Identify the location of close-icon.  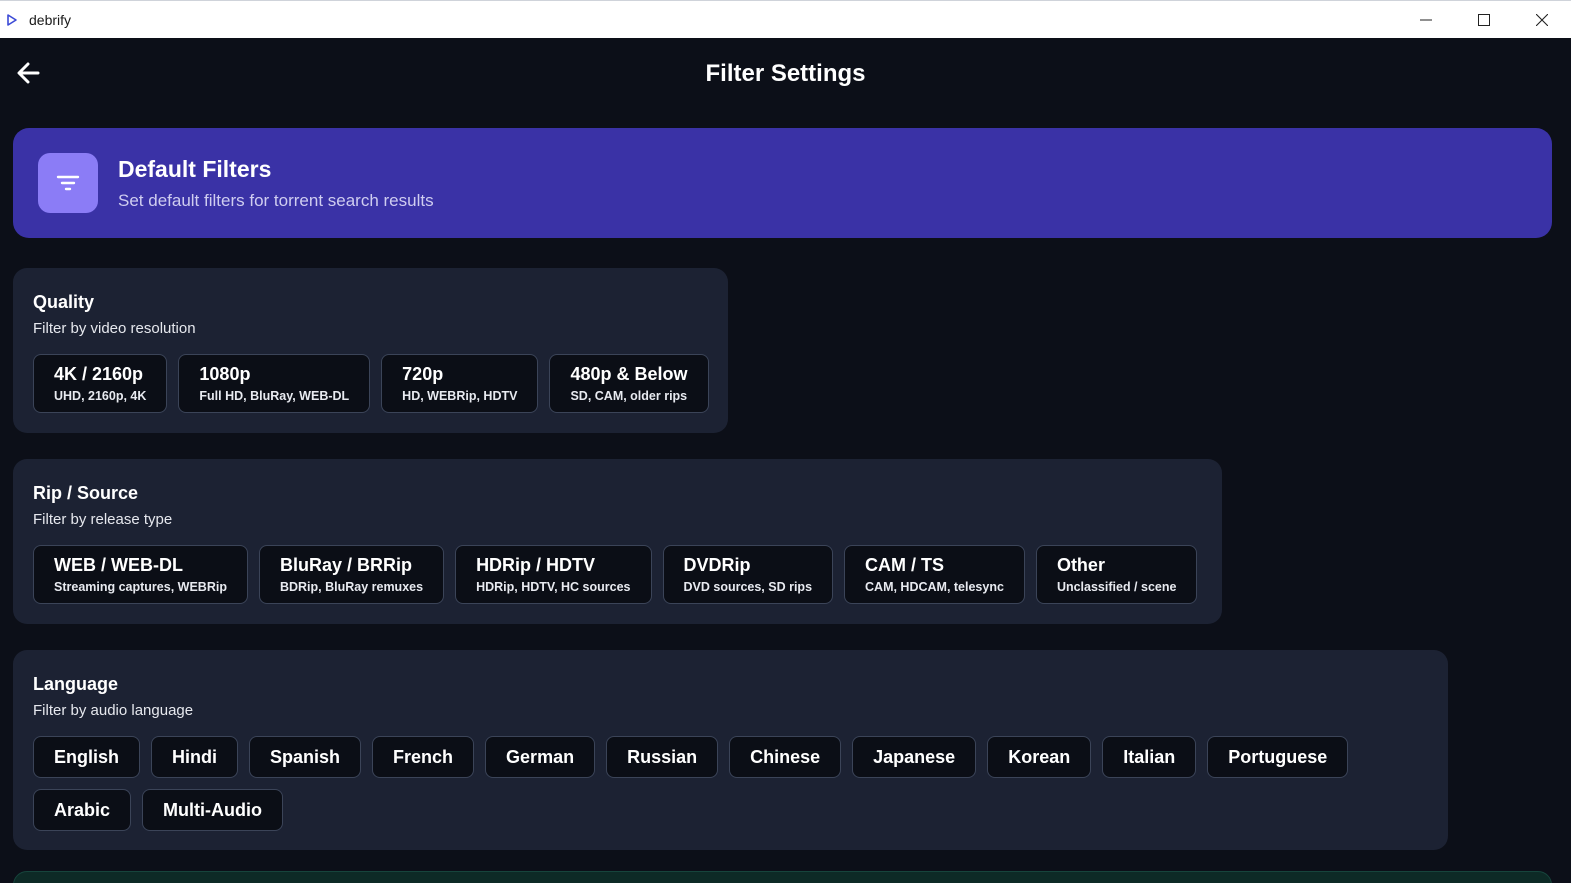
(1542, 20).